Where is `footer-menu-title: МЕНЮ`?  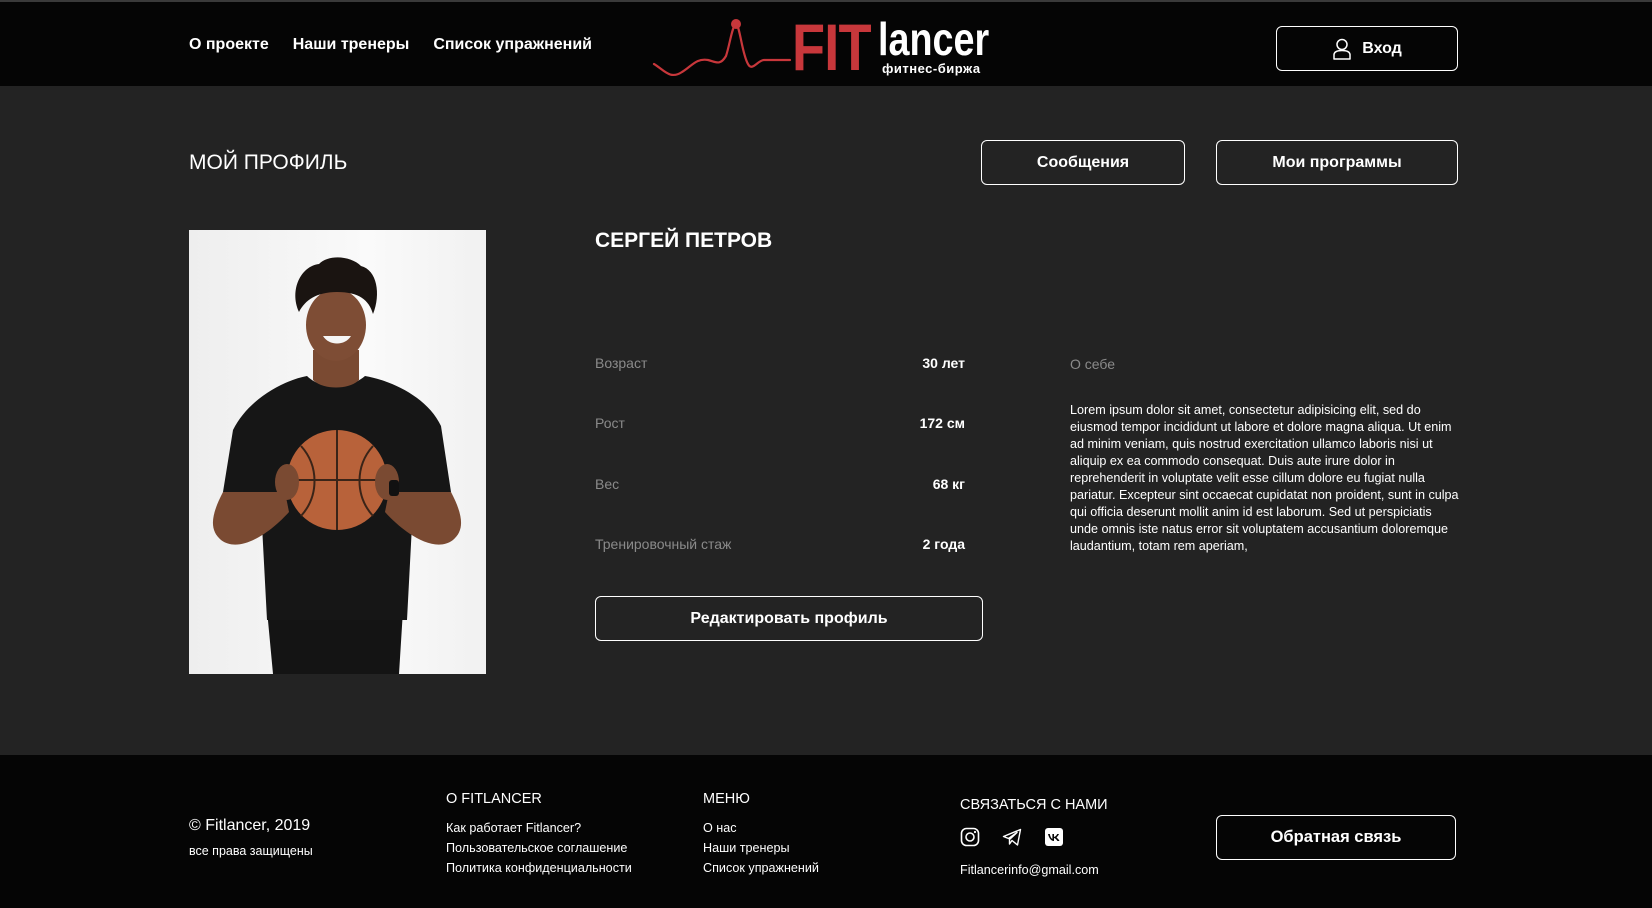 footer-menu-title: МЕНЮ is located at coordinates (726, 799).